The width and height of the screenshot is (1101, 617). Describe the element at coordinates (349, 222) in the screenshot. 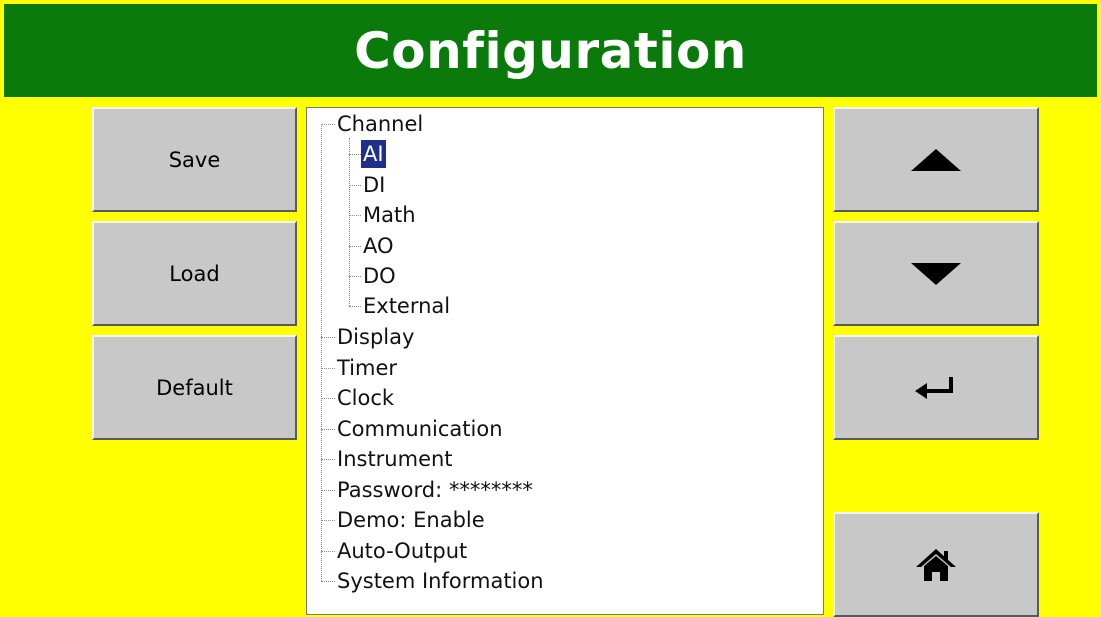

I see `tree-channel-connector` at that location.